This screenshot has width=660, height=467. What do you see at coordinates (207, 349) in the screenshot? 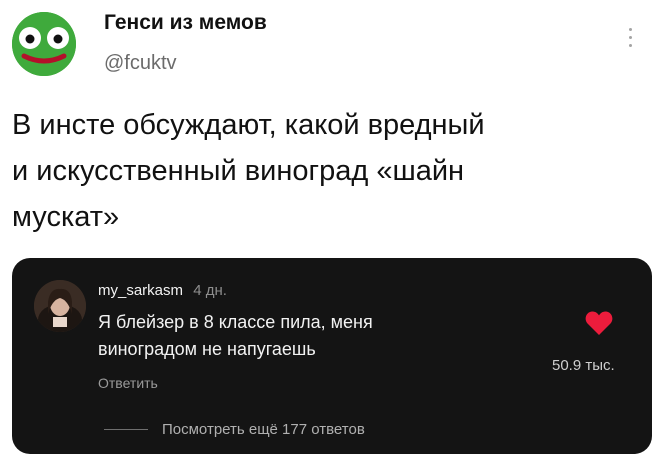
I see `comment-text-line: виноградом не напугаешь` at bounding box center [207, 349].